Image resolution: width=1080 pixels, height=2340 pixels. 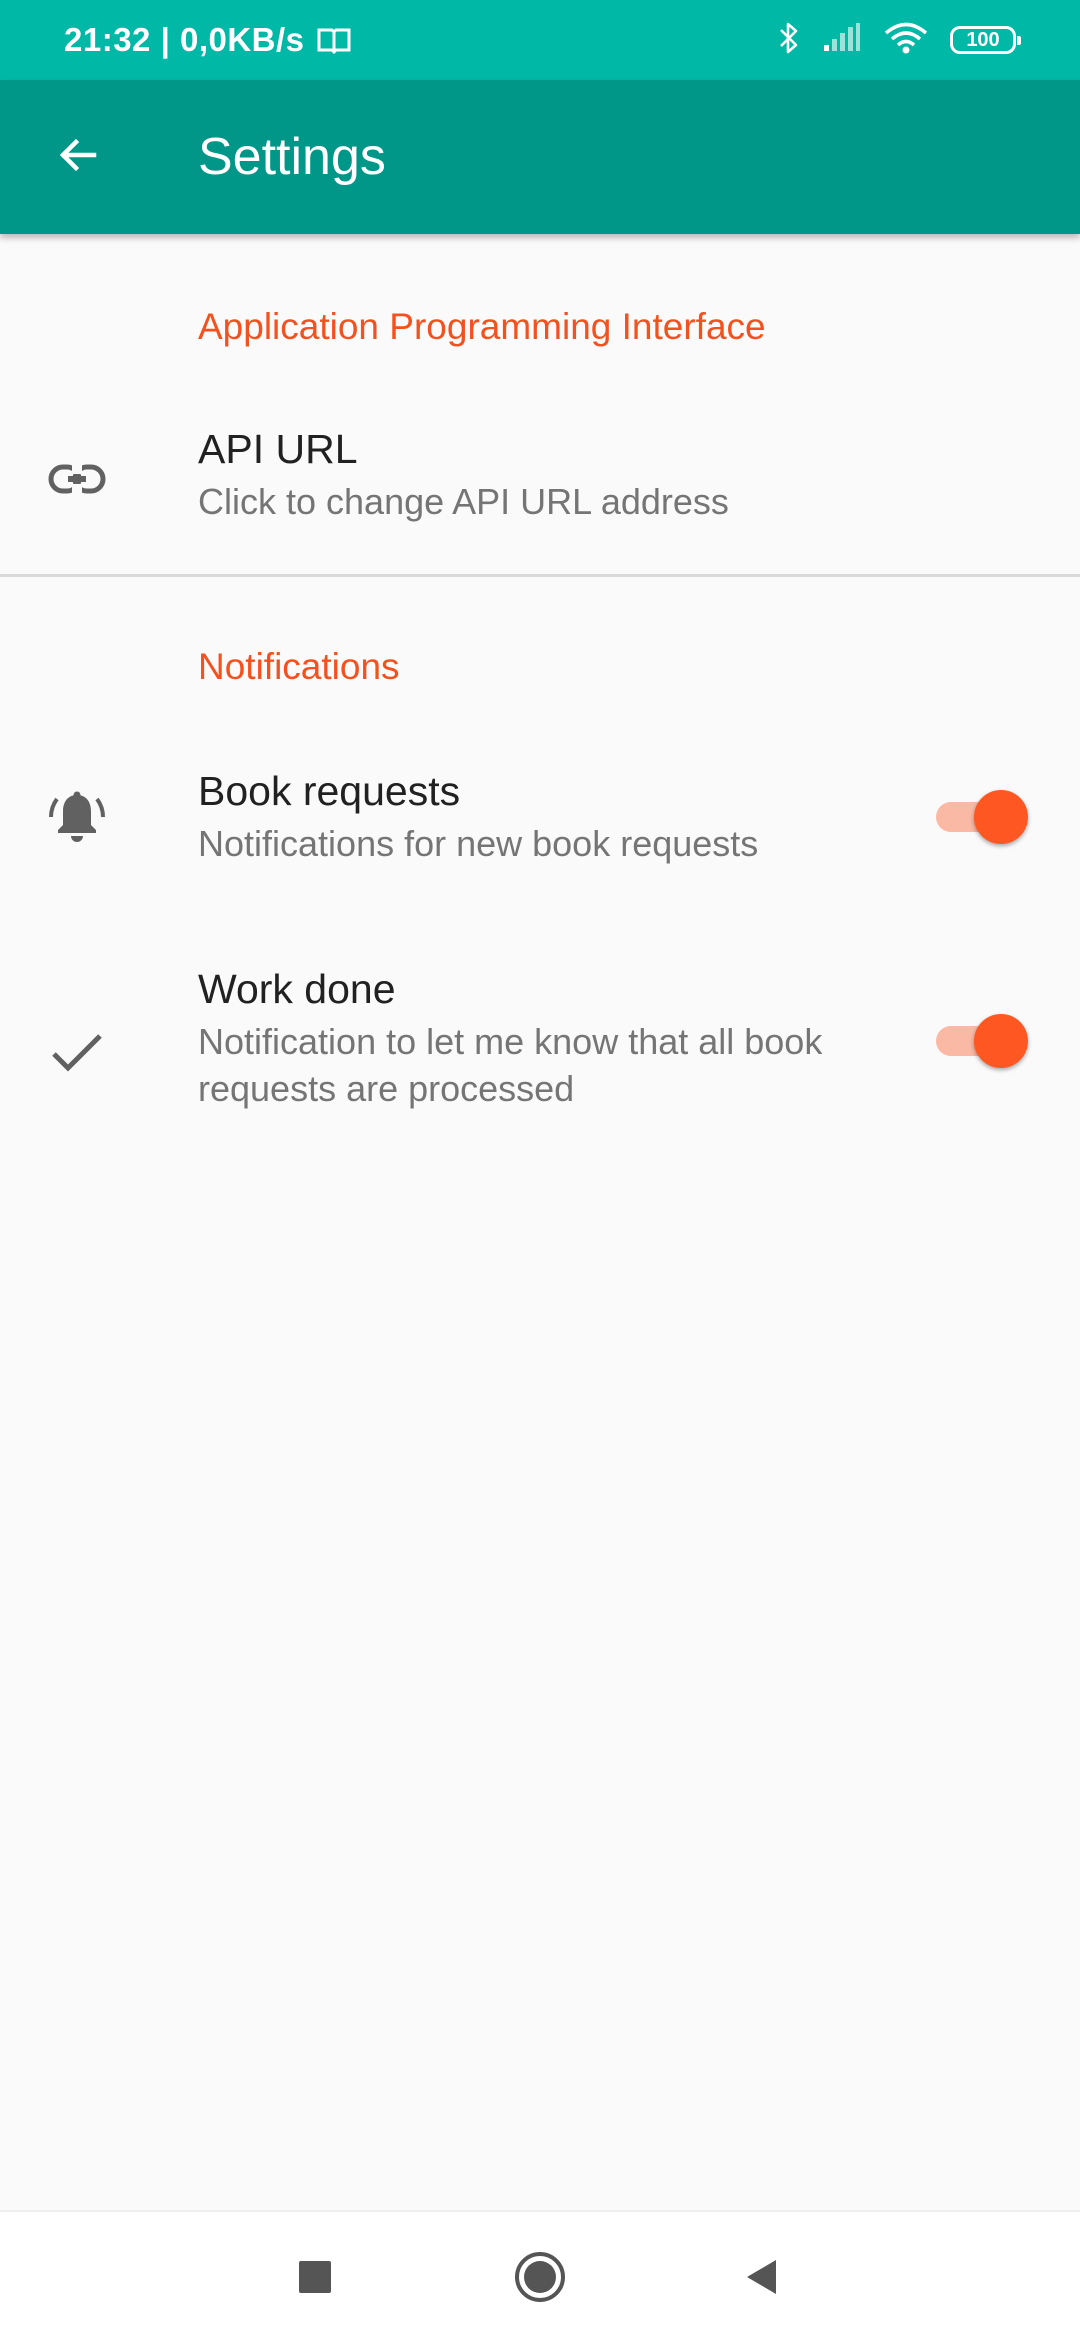 I want to click on status-time-speed: 21:32 | 0,0KB/s, so click(x=184, y=39).